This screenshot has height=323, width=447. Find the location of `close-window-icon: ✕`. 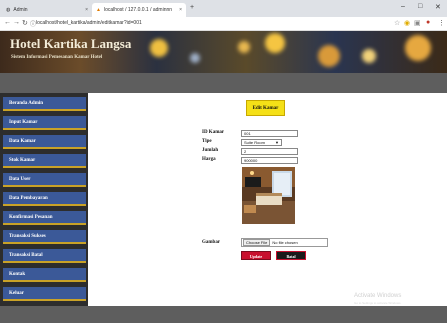

close-window-icon: ✕ is located at coordinates (438, 7).